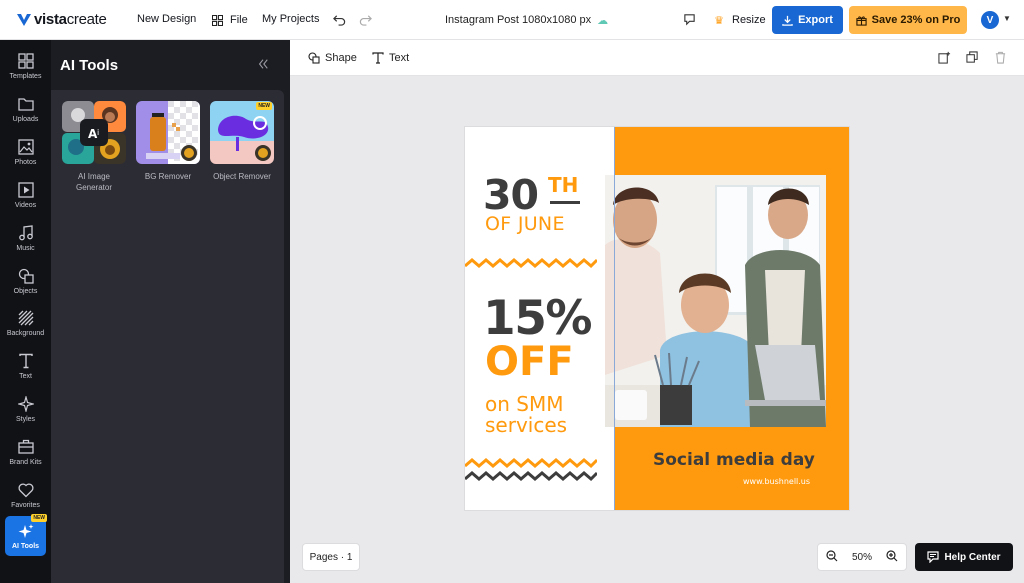 This screenshot has height=583, width=1024. I want to click on document-title: Instagram Post 1080x1080 px ☁, so click(526, 20).